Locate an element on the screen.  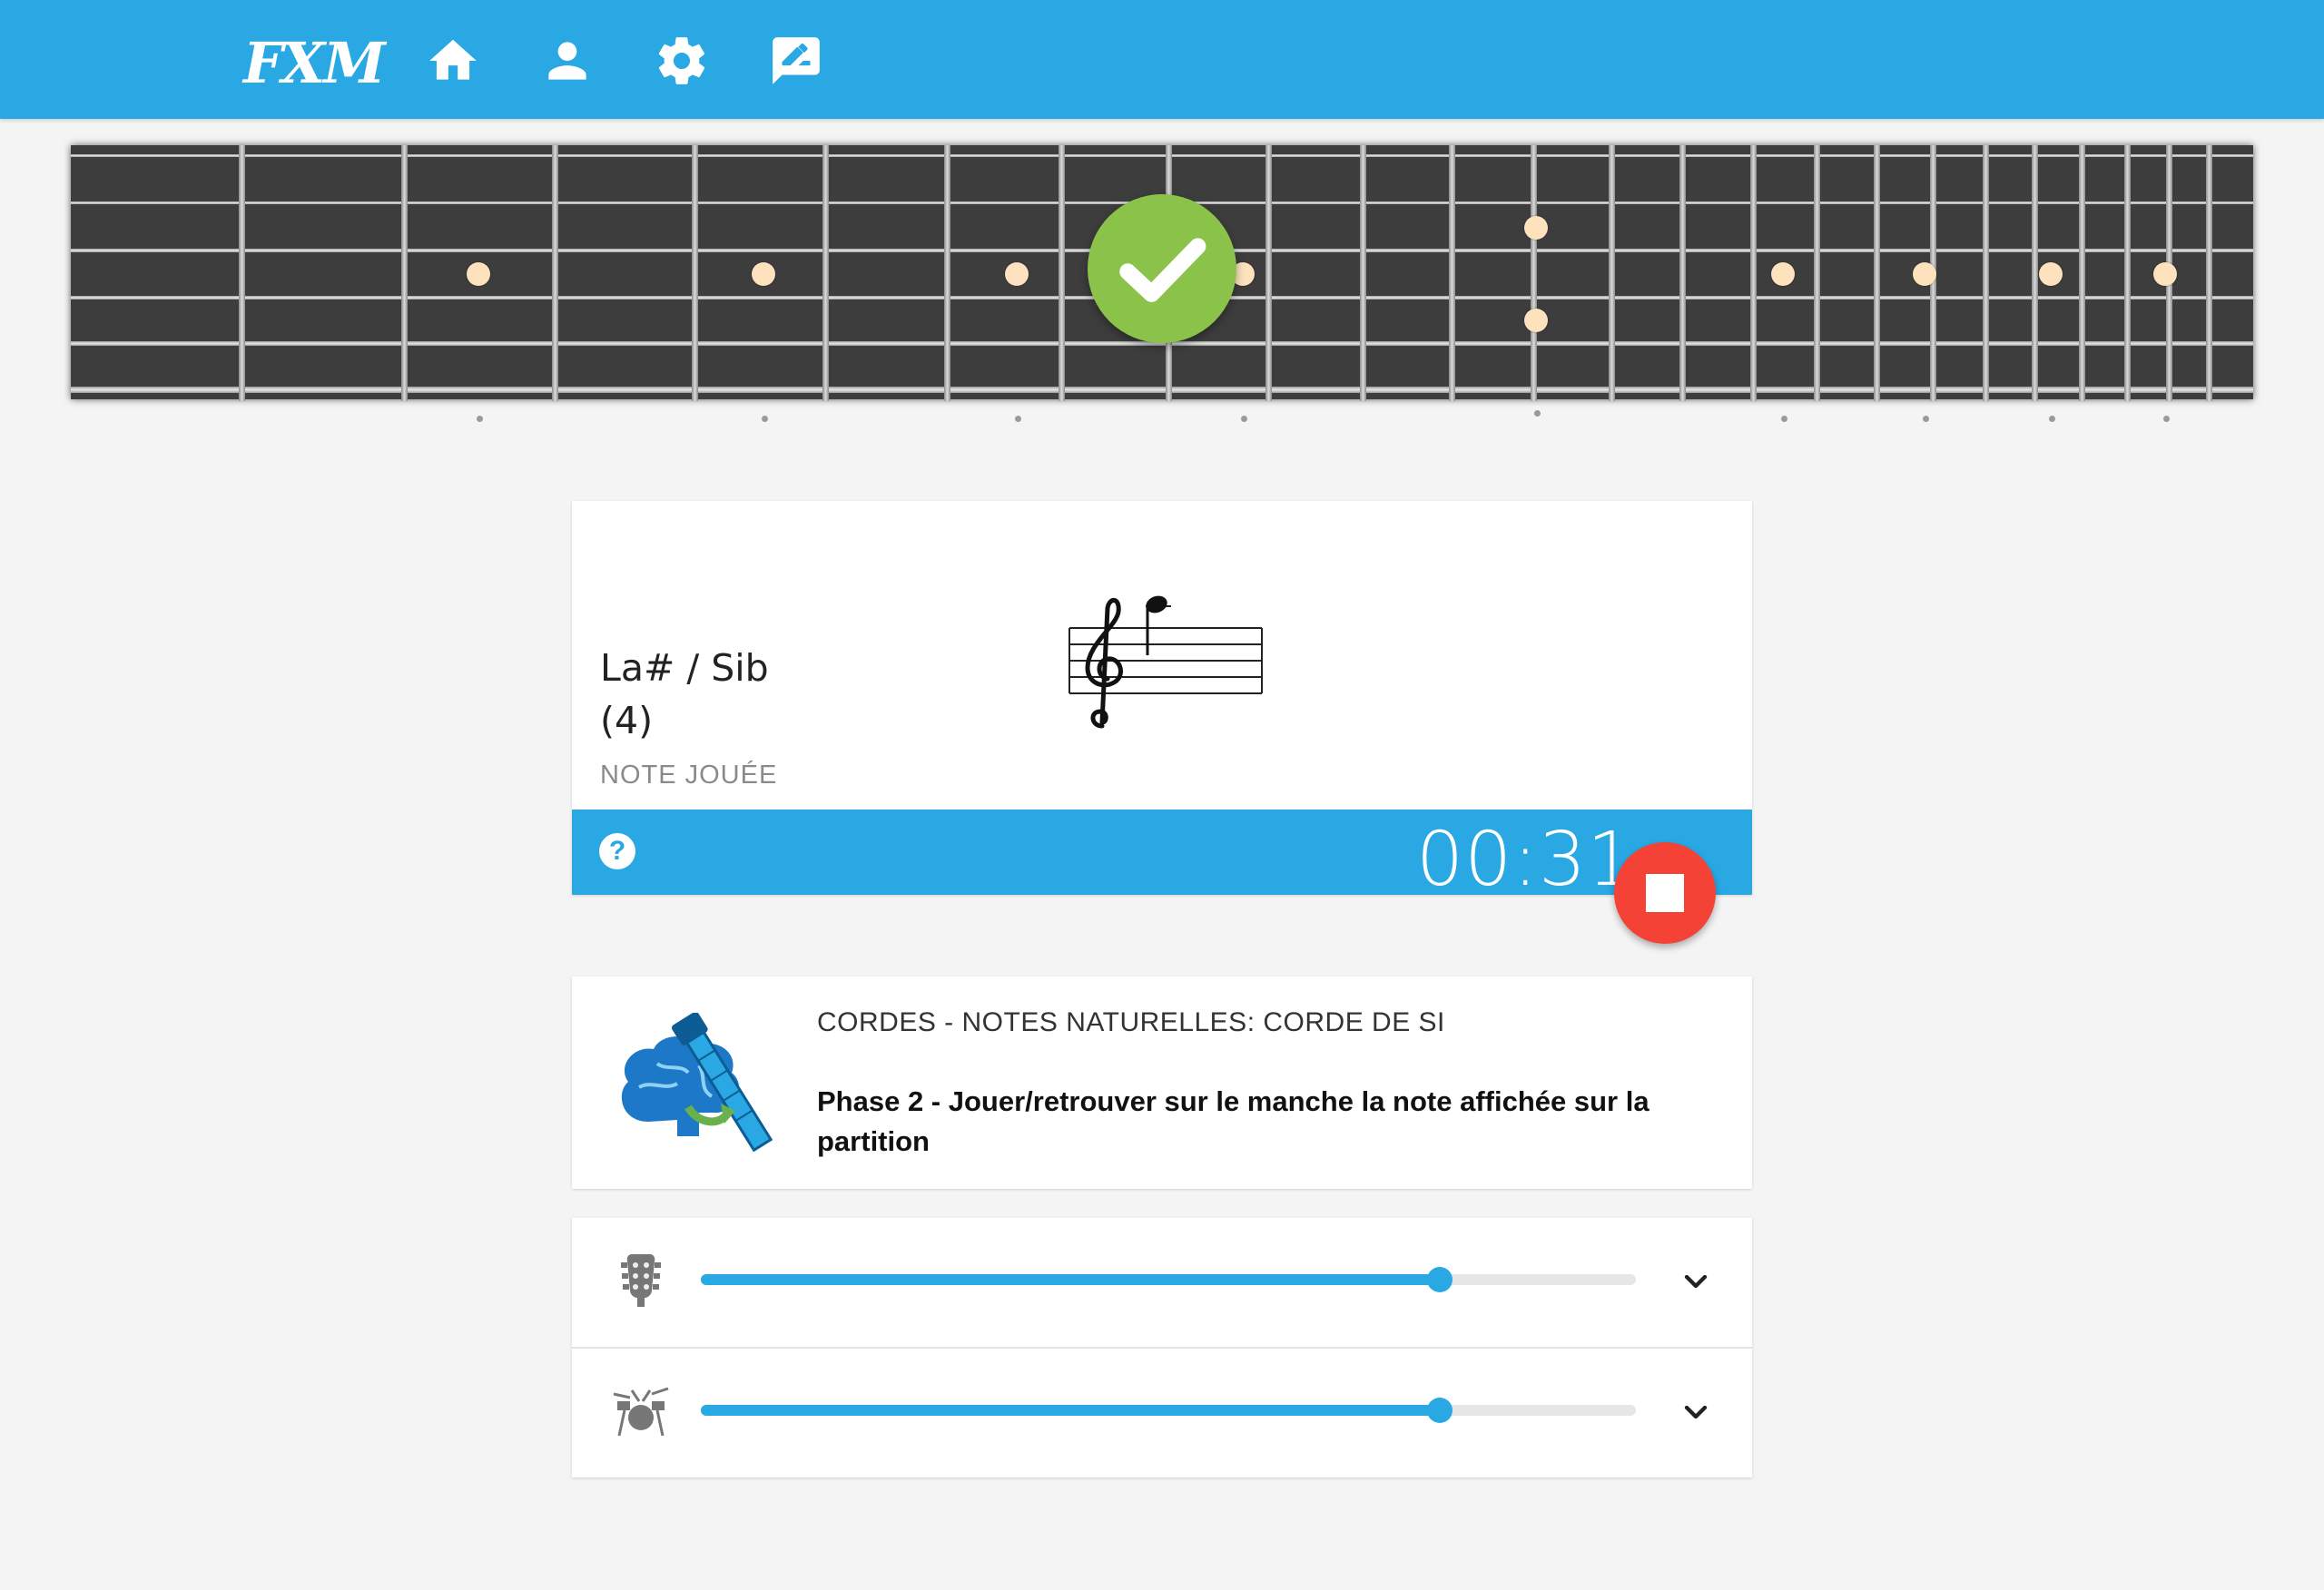
timer-bar: ? 00:31 is located at coordinates (1162, 856).